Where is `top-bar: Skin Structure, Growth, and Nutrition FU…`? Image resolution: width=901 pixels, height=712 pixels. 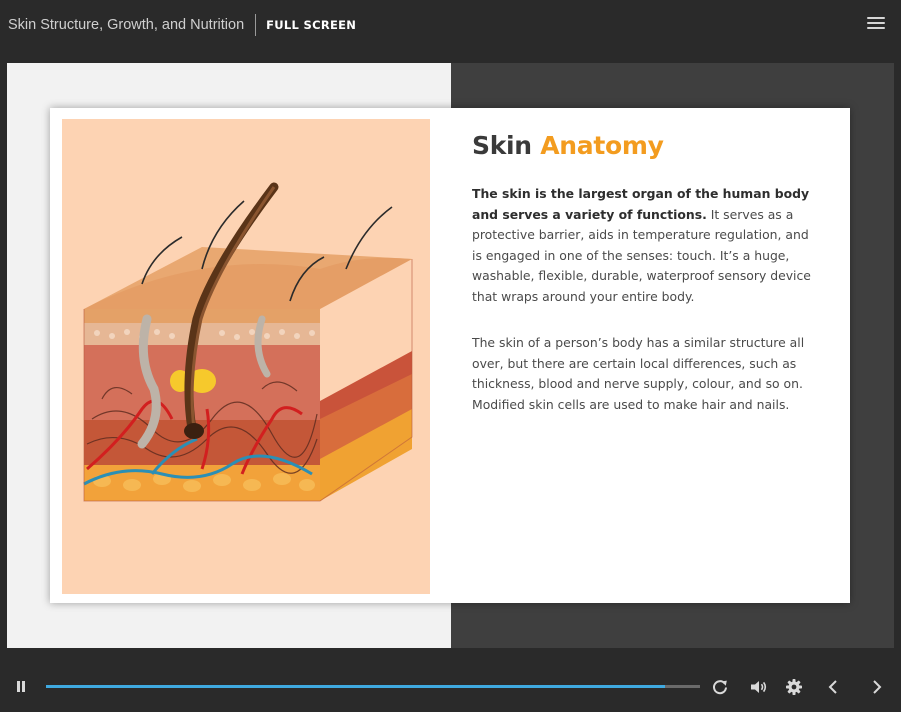 top-bar: Skin Structure, Growth, and Nutrition FU… is located at coordinates (450, 25).